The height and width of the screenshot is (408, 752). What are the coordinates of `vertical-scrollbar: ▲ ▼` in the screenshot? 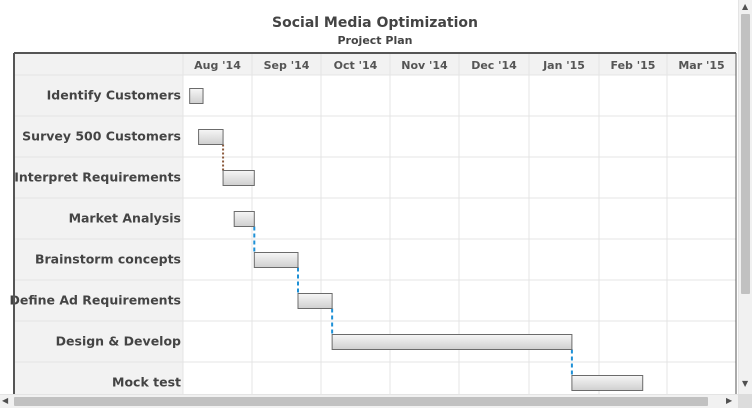 It's located at (745, 197).